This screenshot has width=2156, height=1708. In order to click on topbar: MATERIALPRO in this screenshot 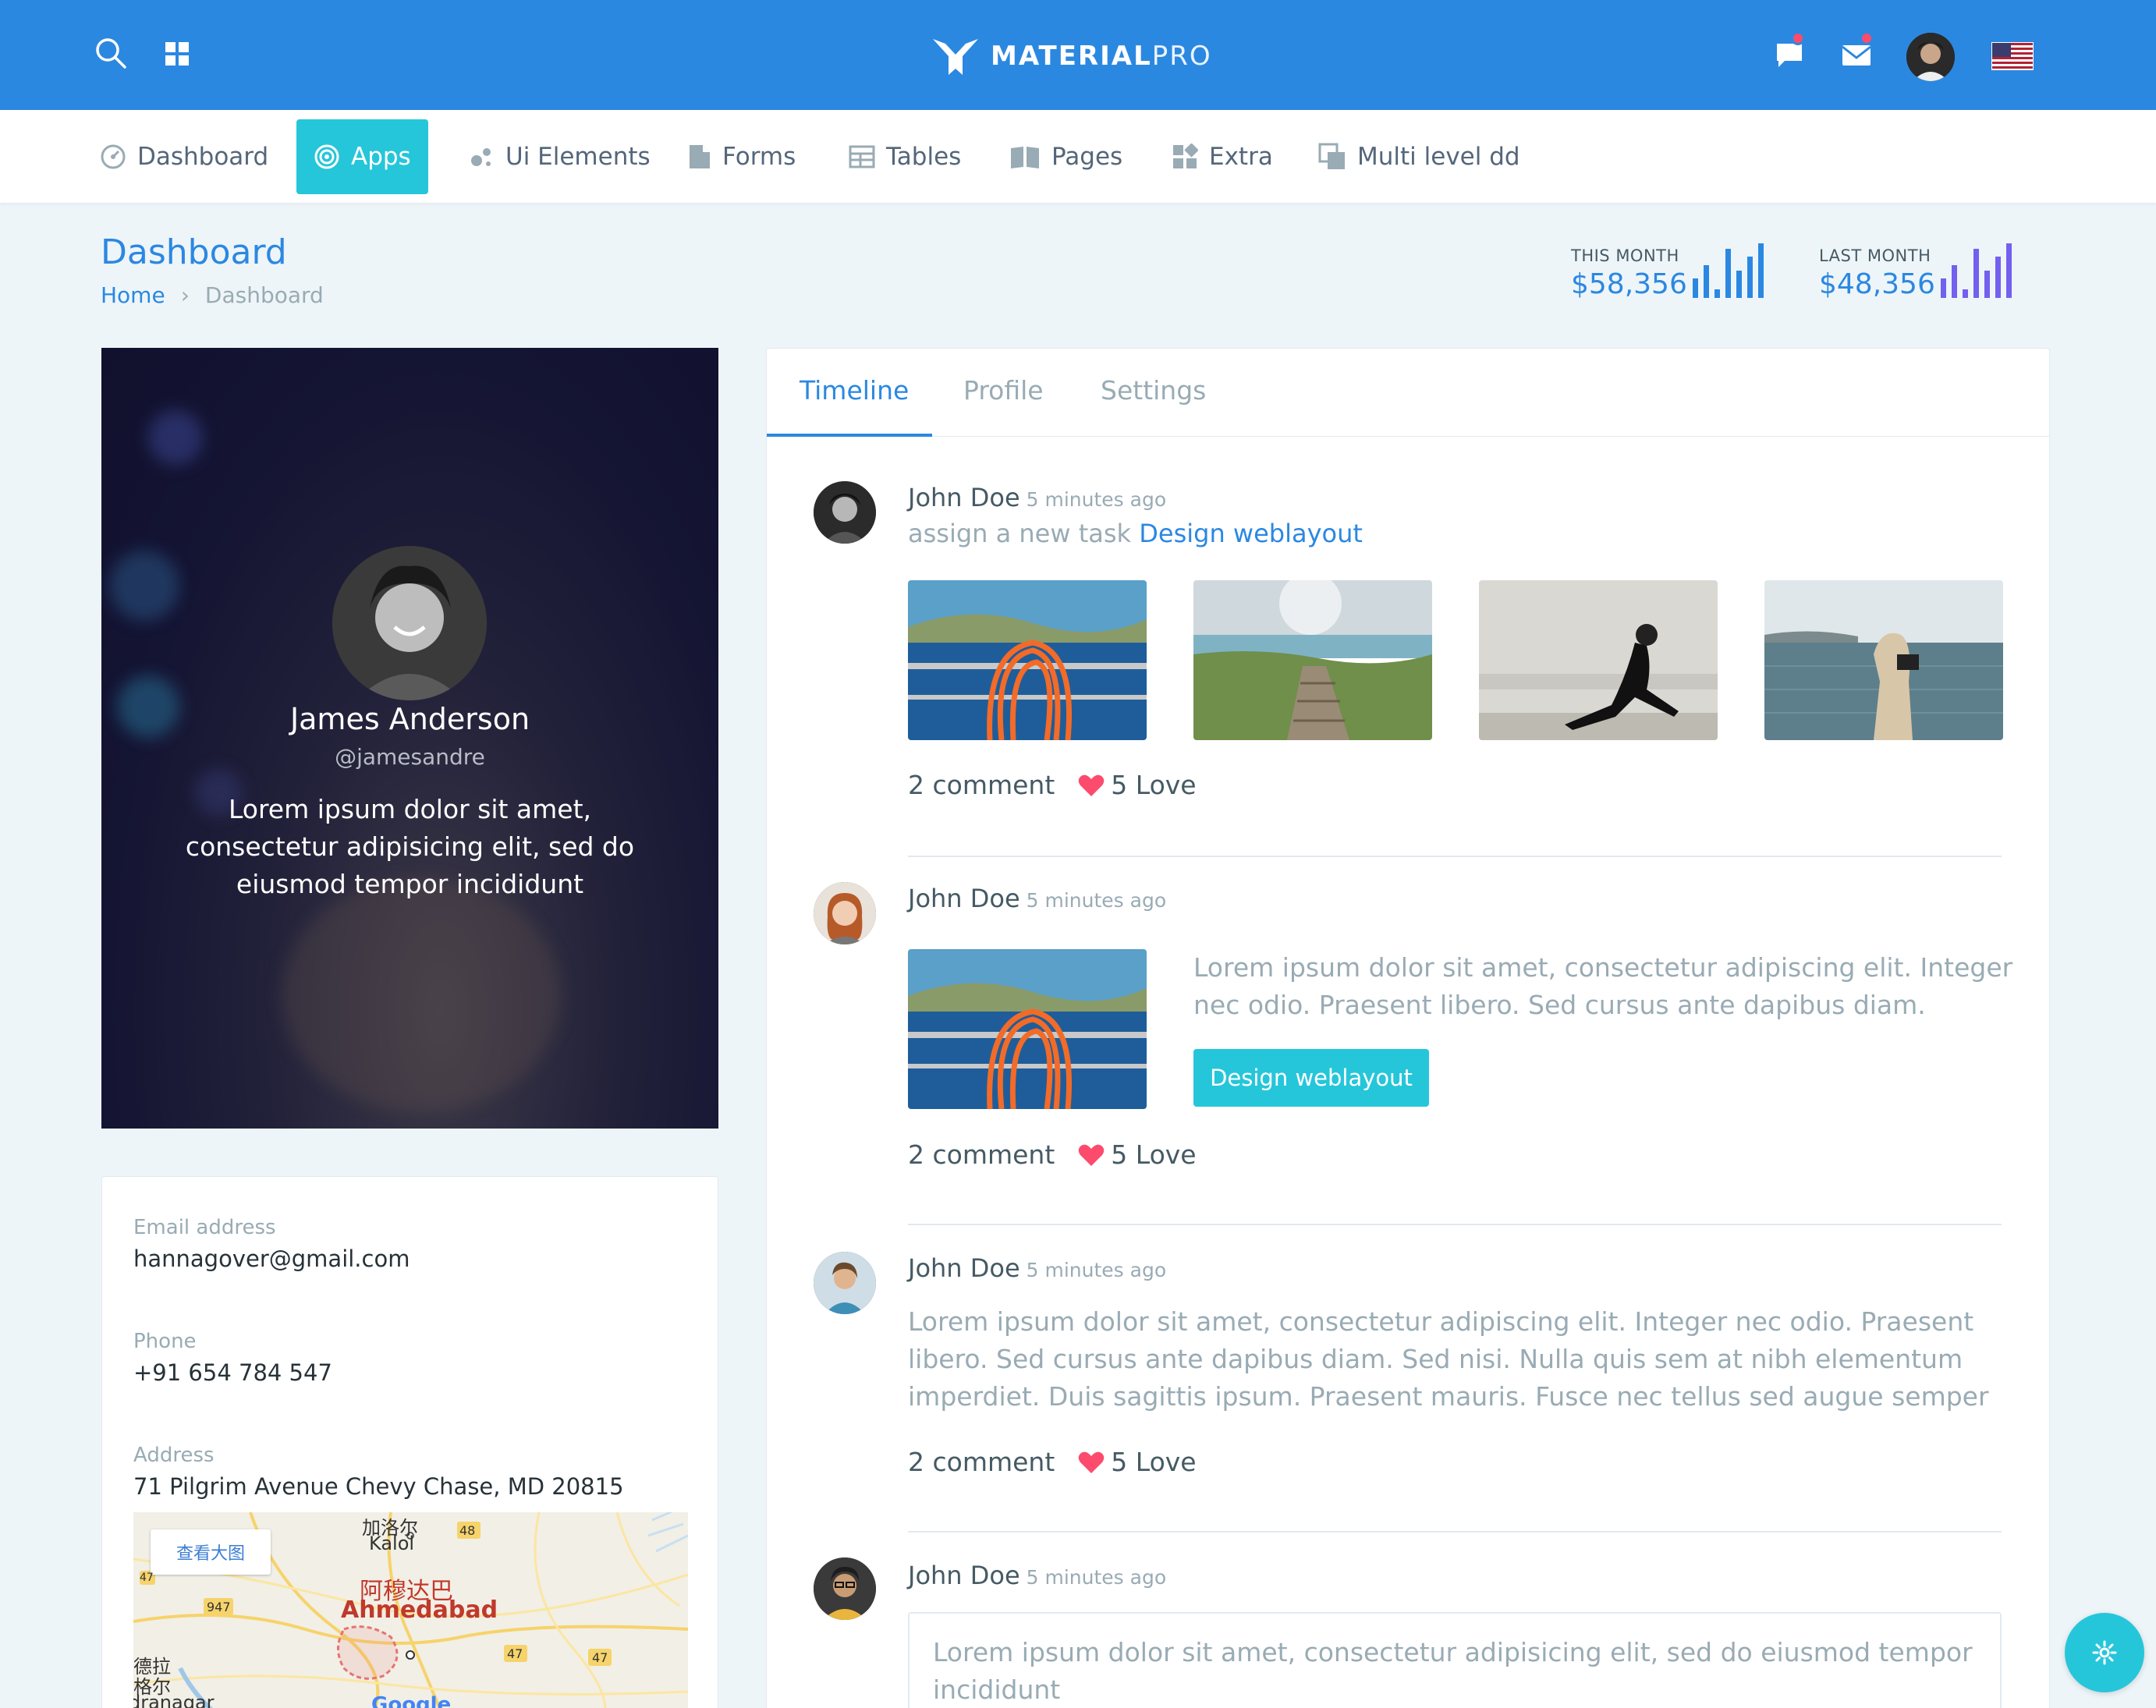, I will do `click(1078, 55)`.